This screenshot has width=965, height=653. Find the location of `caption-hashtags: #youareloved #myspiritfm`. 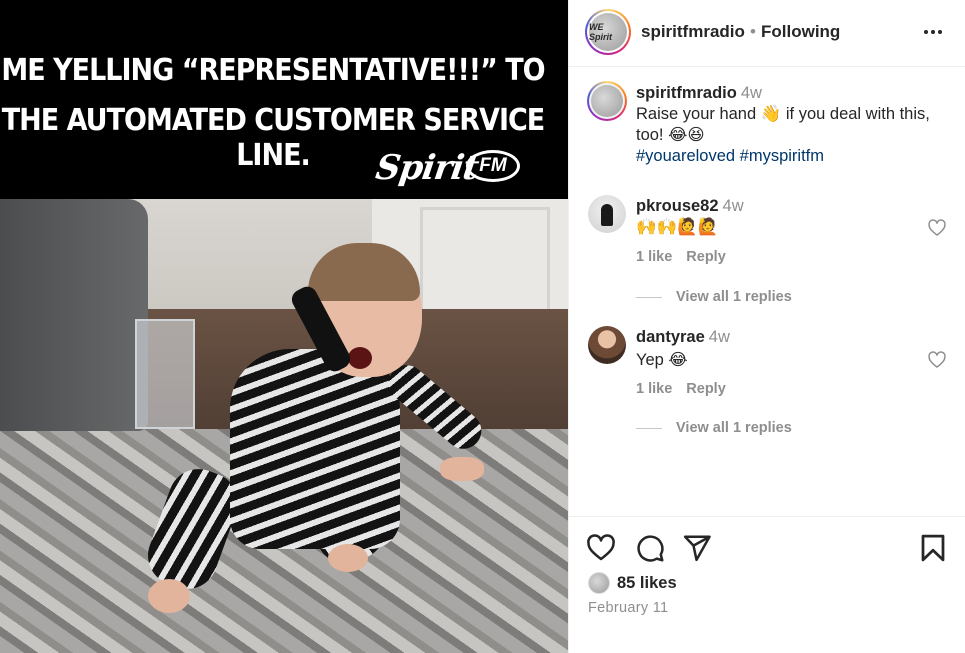

caption-hashtags: #youareloved #myspiritfm is located at coordinates (793, 156).